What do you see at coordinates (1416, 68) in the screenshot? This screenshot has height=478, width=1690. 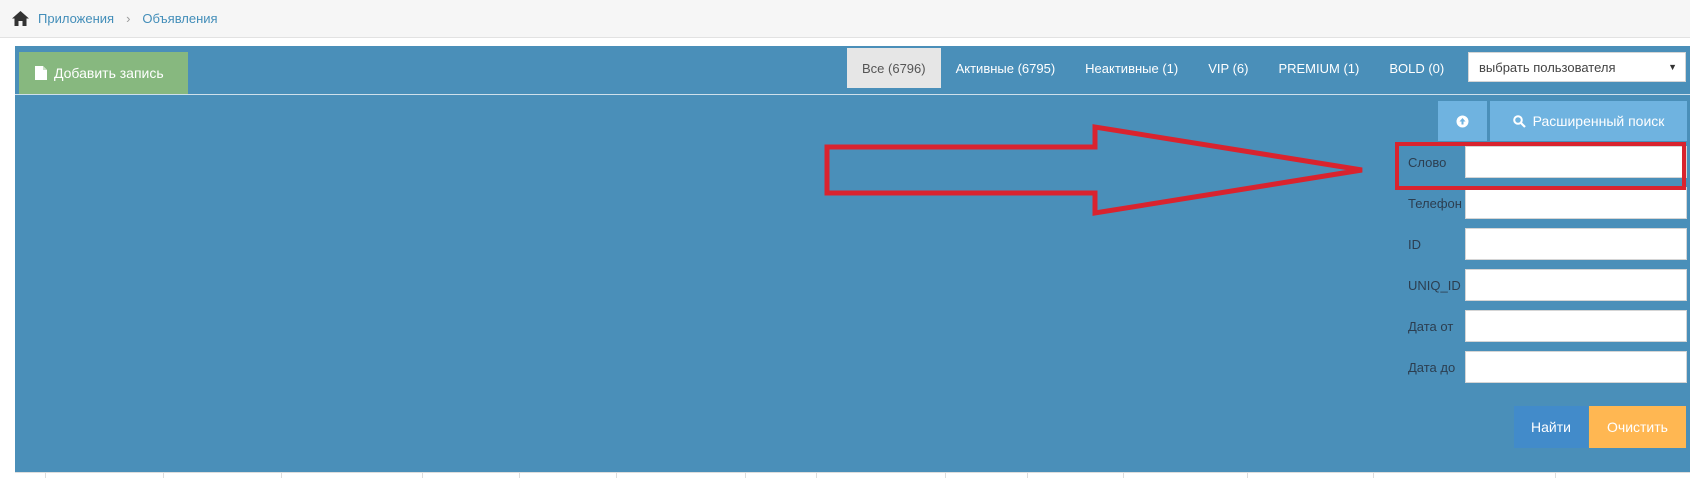 I see `tab-bold: BOLD (0)` at bounding box center [1416, 68].